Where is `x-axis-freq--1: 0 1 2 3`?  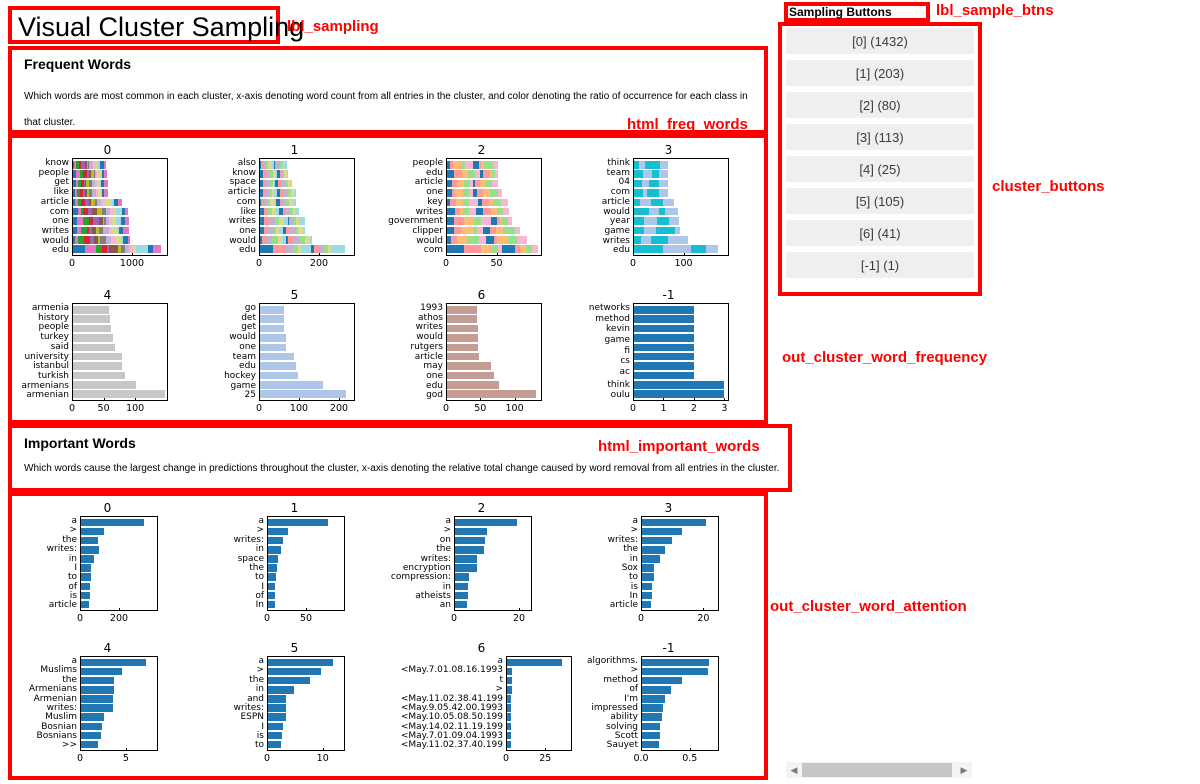 x-axis-freq--1: 0 1 2 3 is located at coordinates (679, 407).